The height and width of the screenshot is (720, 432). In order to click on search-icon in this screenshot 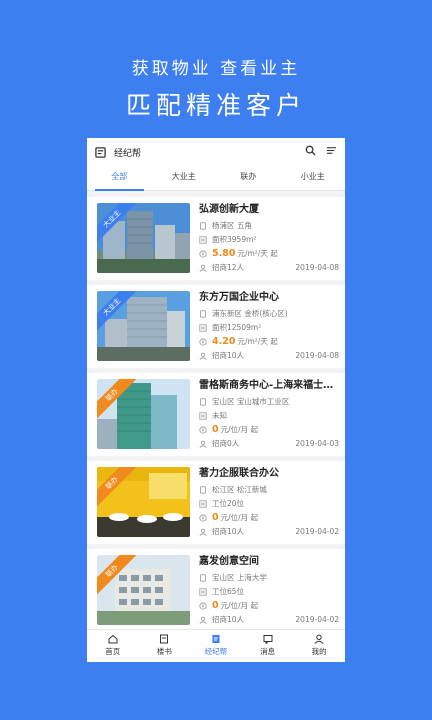, I will do `click(310, 150)`.